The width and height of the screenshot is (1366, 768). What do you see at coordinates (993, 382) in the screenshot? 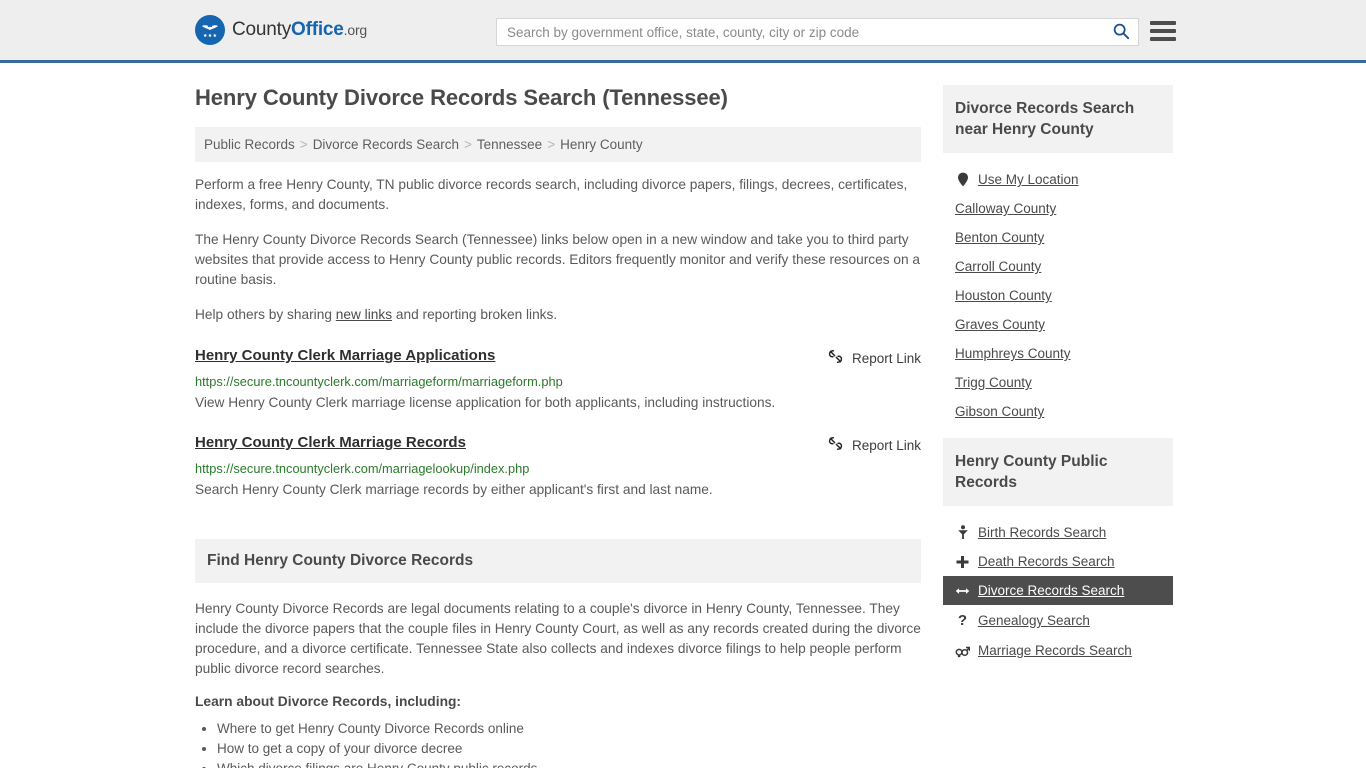
I see `sidebar-item-label: Trigg County` at bounding box center [993, 382].